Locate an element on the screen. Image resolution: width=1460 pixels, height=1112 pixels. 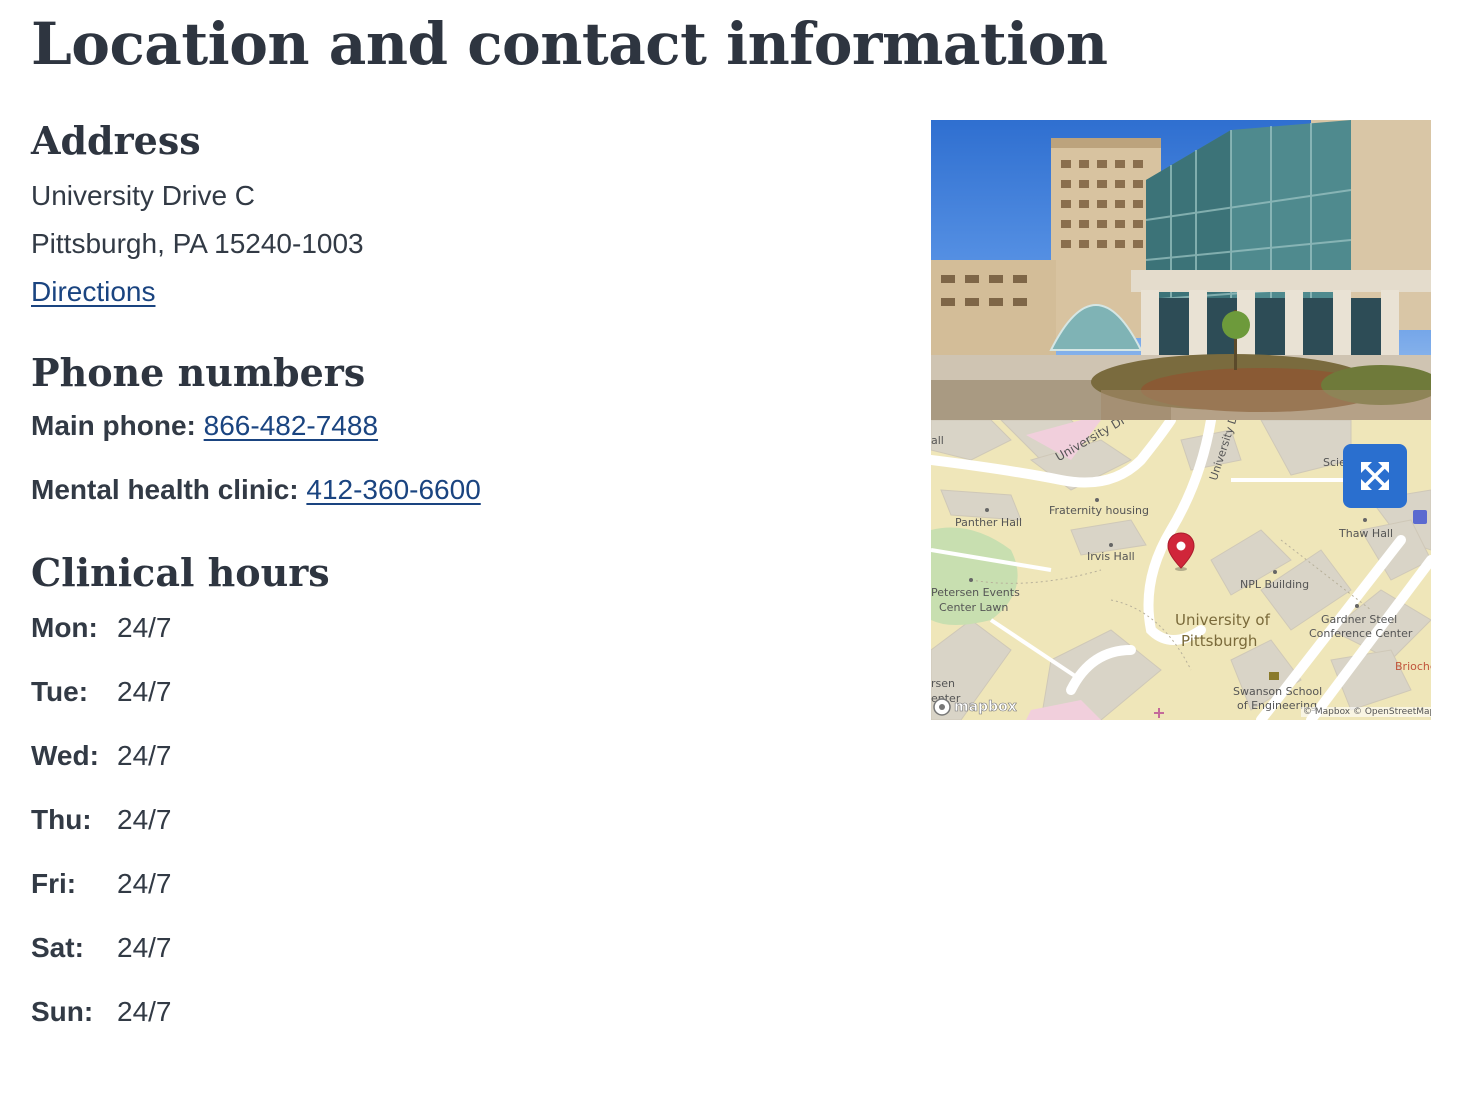
hours-heading: Clinical hours is located at coordinates (180, 572).